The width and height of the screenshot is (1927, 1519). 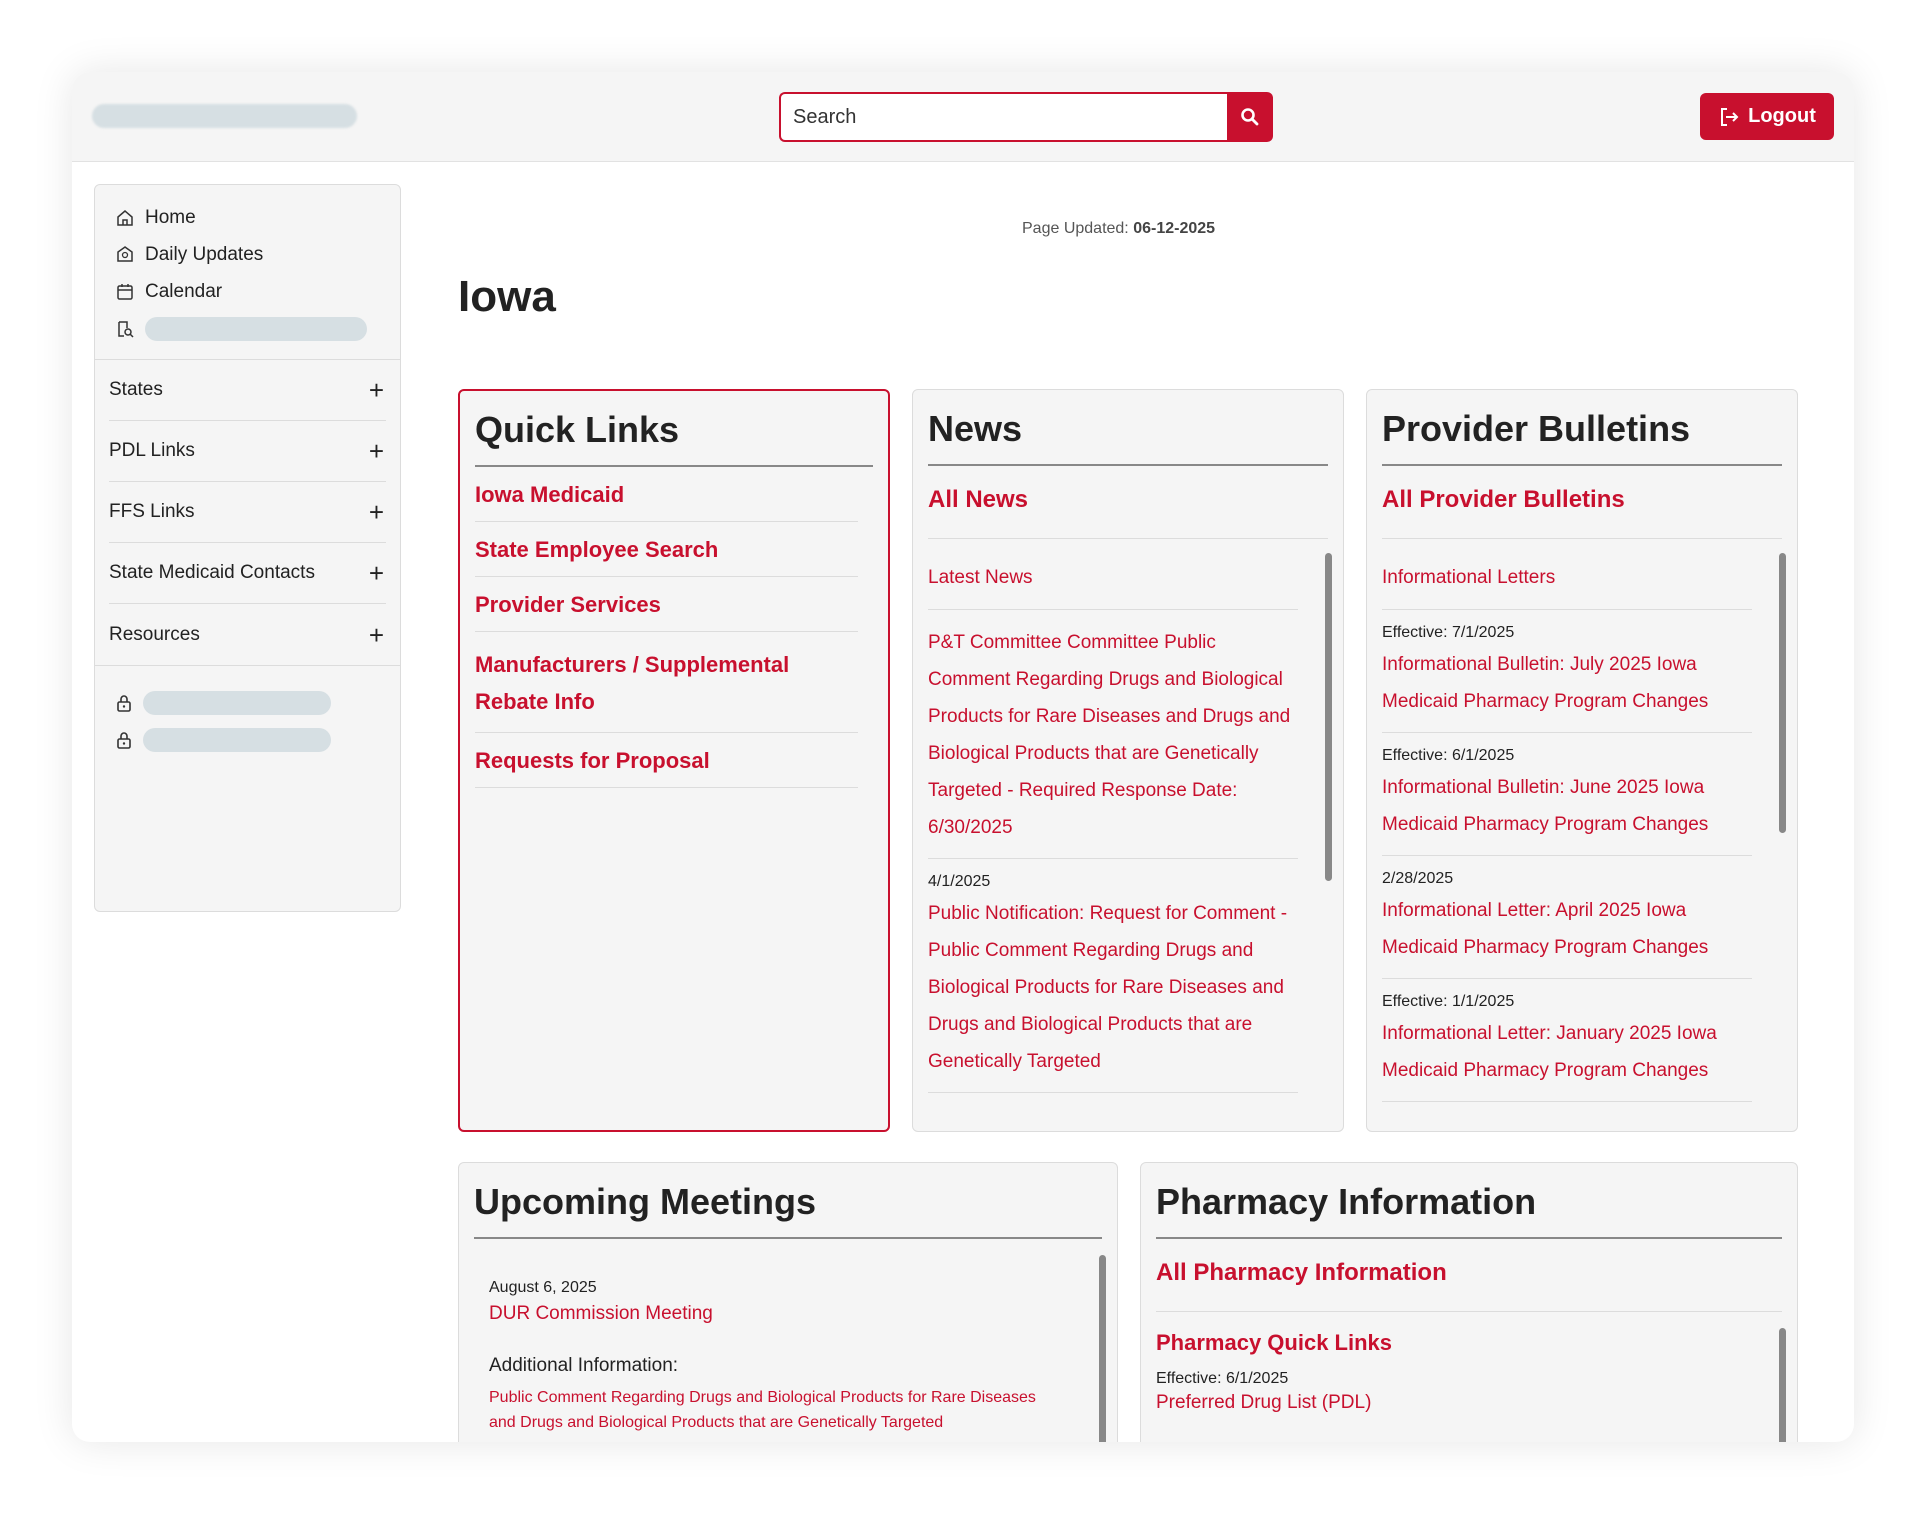 What do you see at coordinates (666, 760) in the screenshot?
I see `quick-link: Requests for Proposal` at bounding box center [666, 760].